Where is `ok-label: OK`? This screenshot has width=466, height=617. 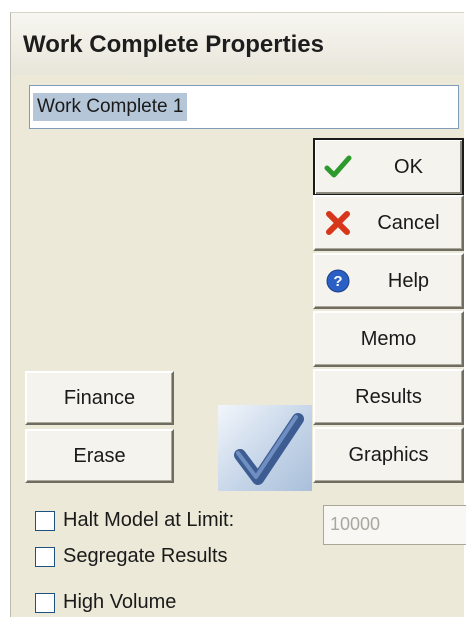 ok-label: OK is located at coordinates (408, 166).